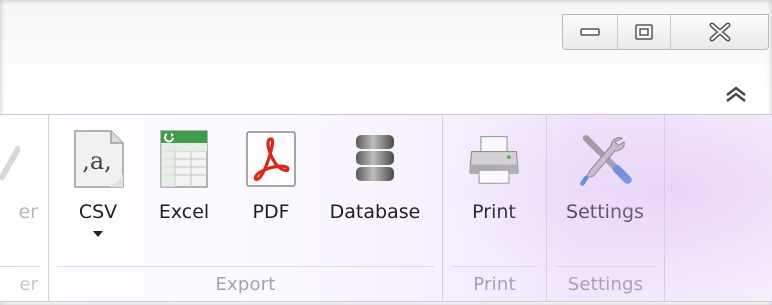  I want to click on tools-icon, so click(605, 159).